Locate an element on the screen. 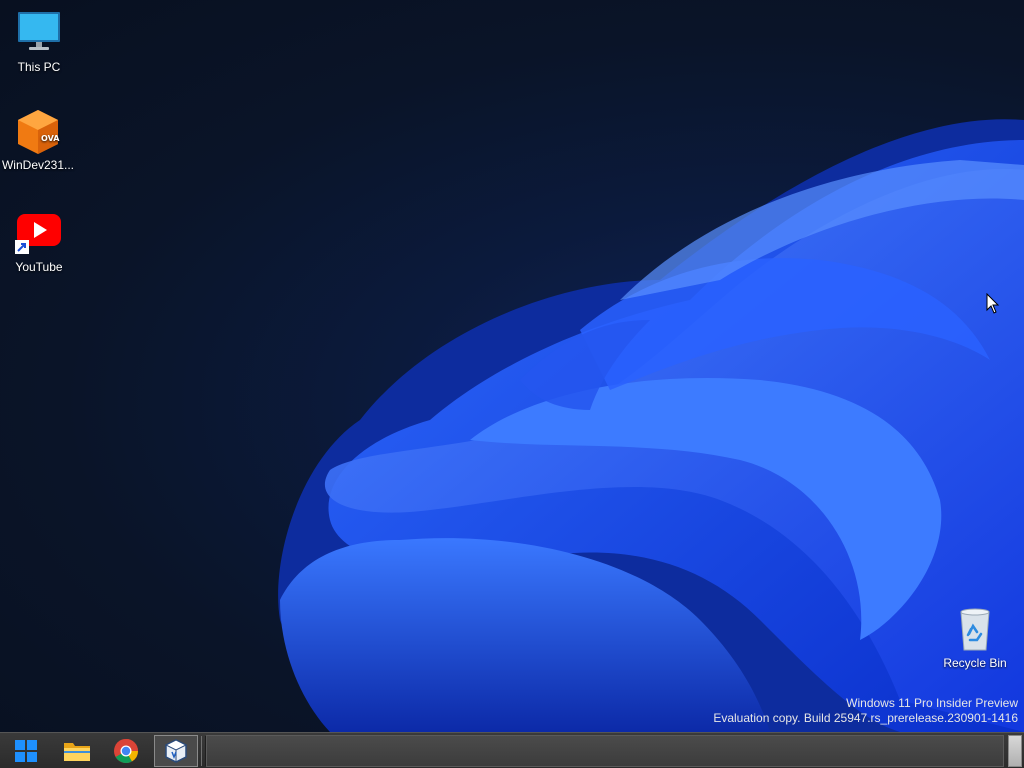 The height and width of the screenshot is (768, 1024). start-button is located at coordinates (26, 751).